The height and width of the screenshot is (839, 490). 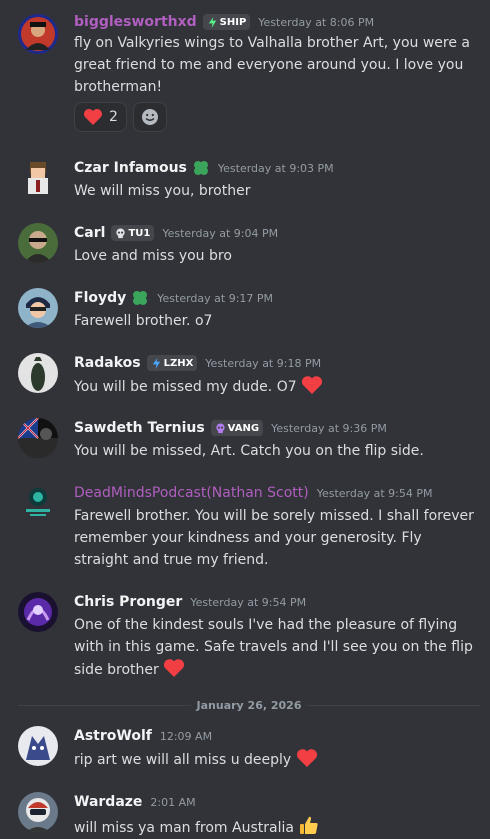 What do you see at coordinates (113, 117) in the screenshot?
I see `reaction-count: 2` at bounding box center [113, 117].